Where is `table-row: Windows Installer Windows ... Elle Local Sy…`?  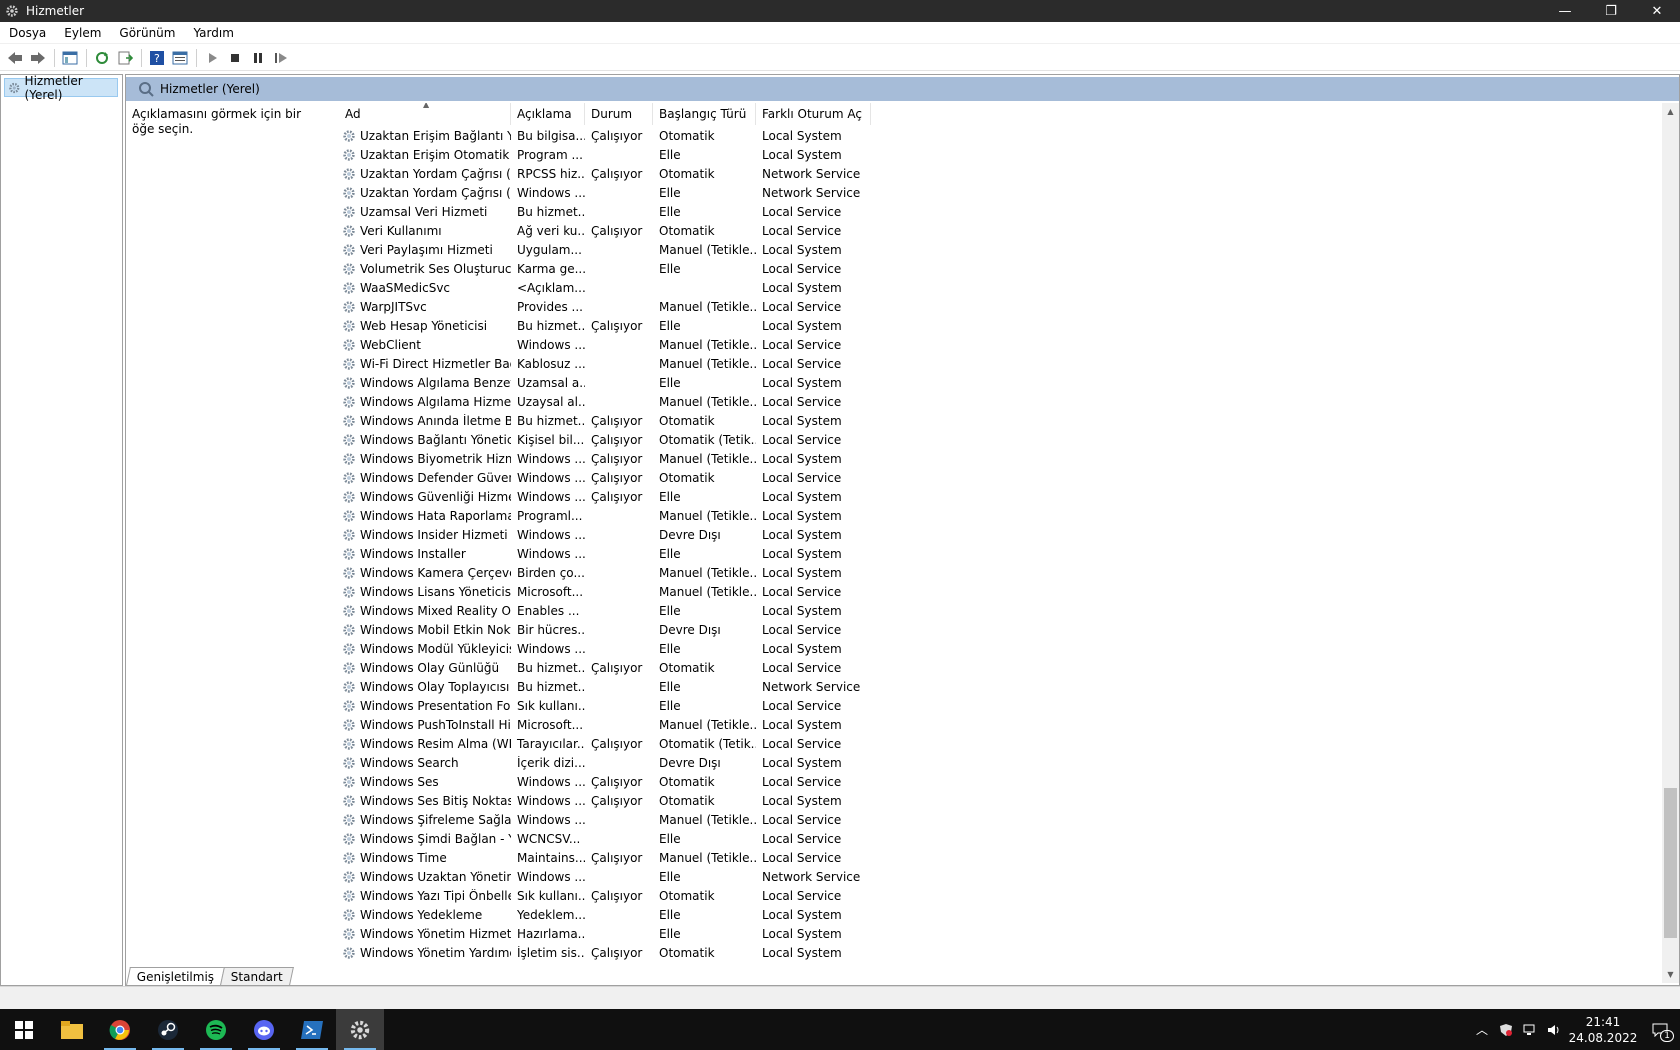
table-row: Windows Installer Windows ... Elle Local Sy… is located at coordinates (1000, 553).